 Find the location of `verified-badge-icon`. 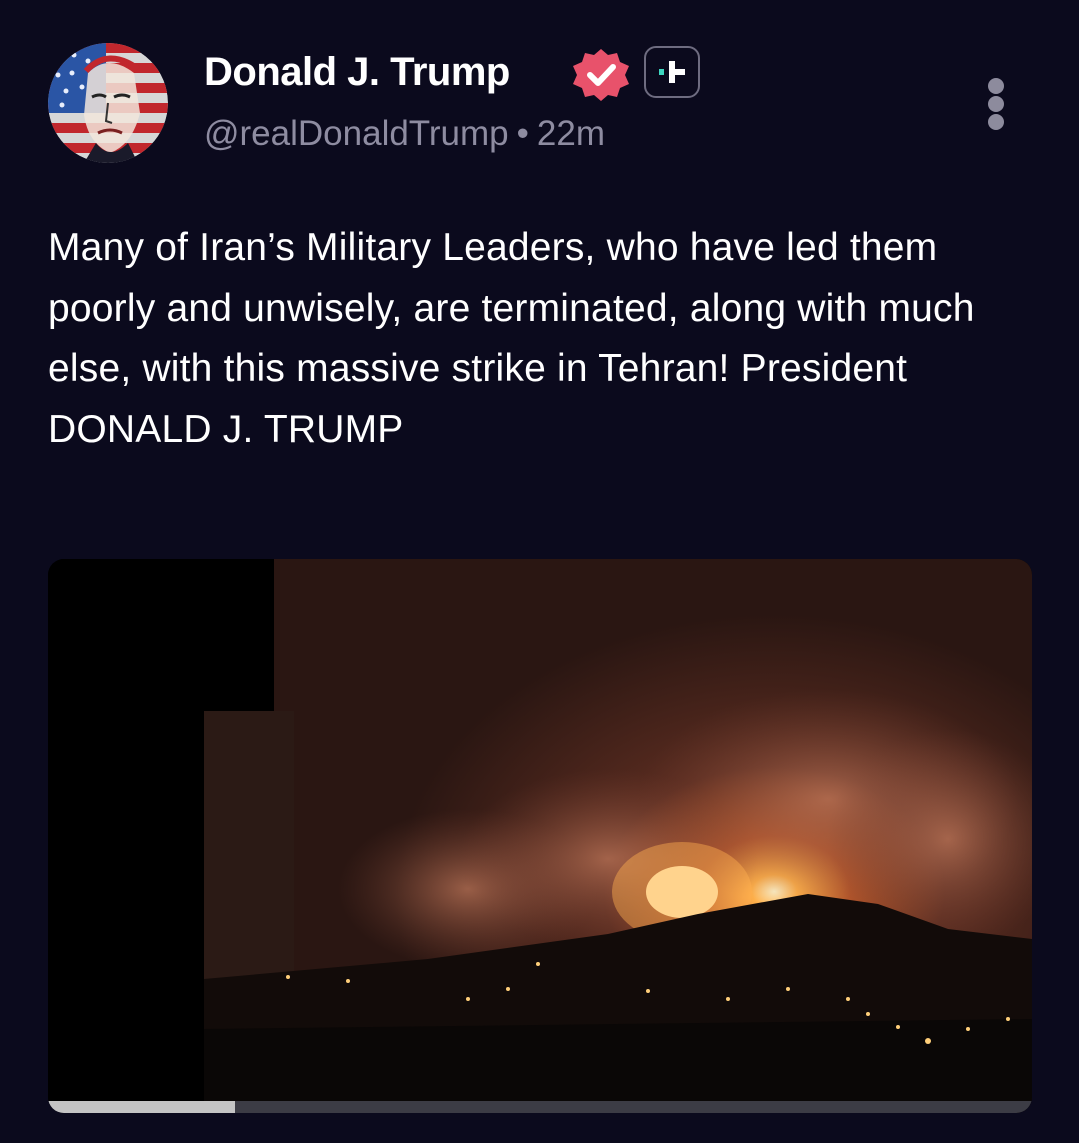

verified-badge-icon is located at coordinates (601, 75).